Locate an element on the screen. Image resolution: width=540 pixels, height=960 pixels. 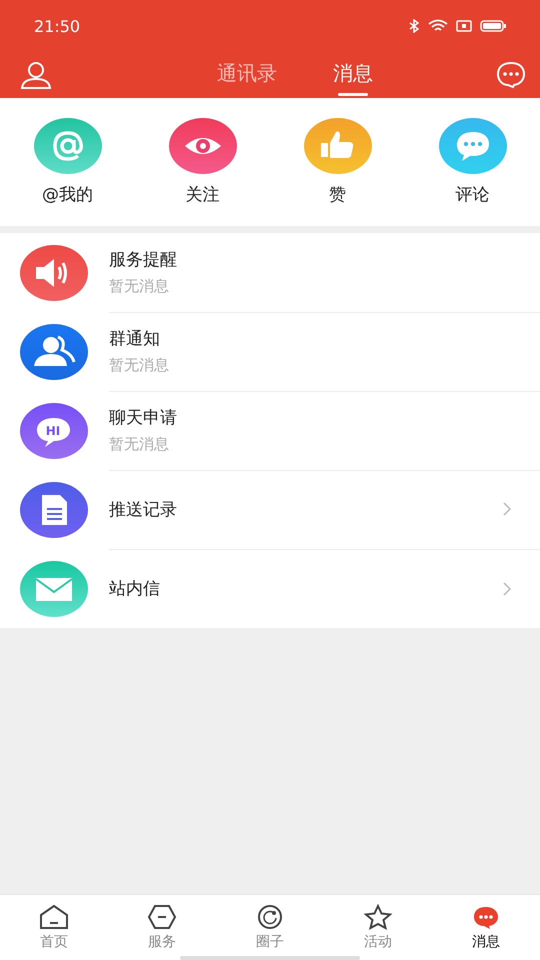
user-icon is located at coordinates (36, 75).